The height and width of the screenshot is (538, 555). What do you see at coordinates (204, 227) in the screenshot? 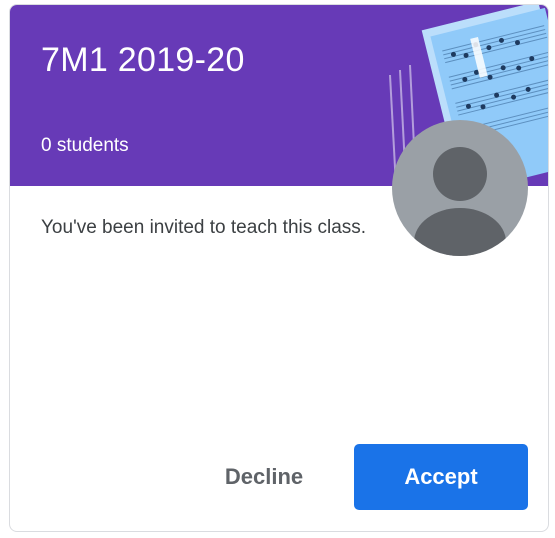
I see `invitation-message: You've been invited to teach this class.` at bounding box center [204, 227].